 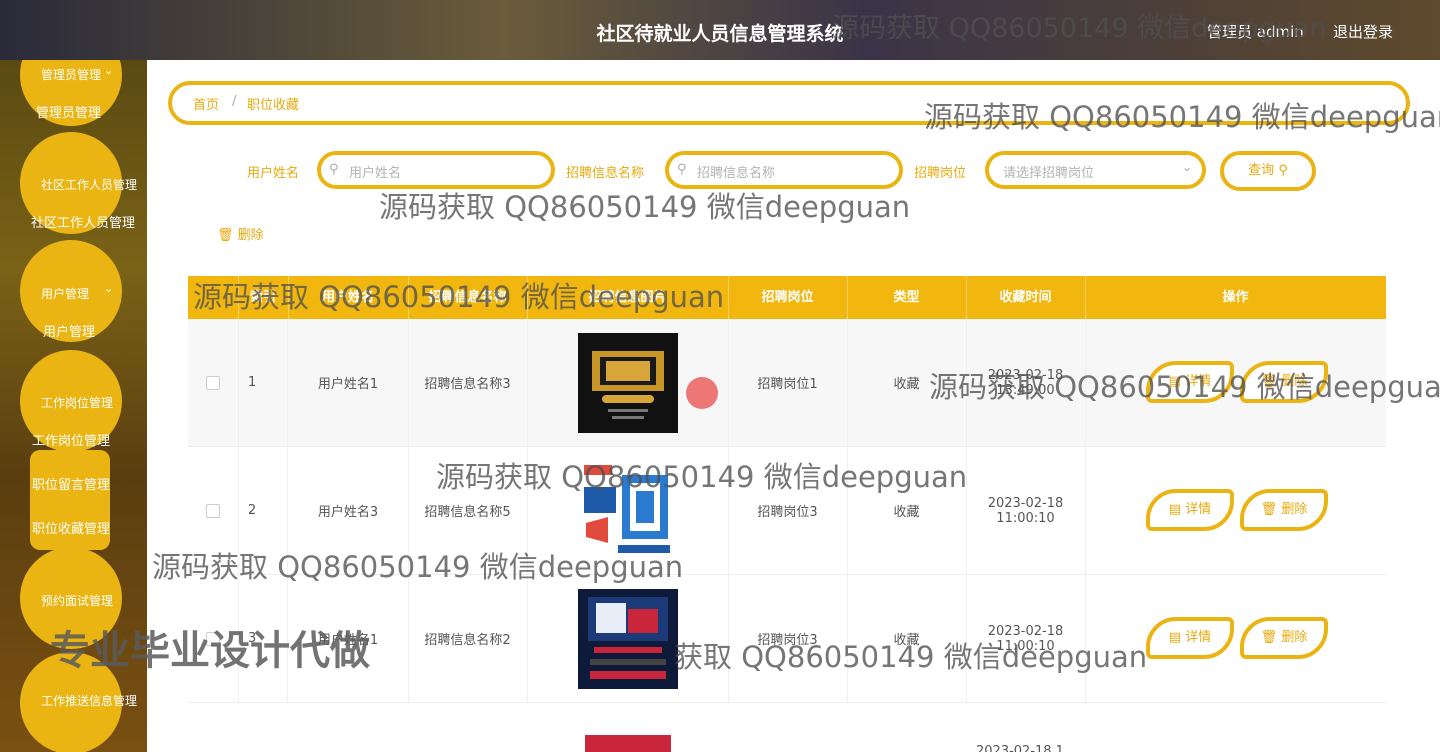 What do you see at coordinates (1363, 31) in the screenshot?
I see `logout-link: 退出登录` at bounding box center [1363, 31].